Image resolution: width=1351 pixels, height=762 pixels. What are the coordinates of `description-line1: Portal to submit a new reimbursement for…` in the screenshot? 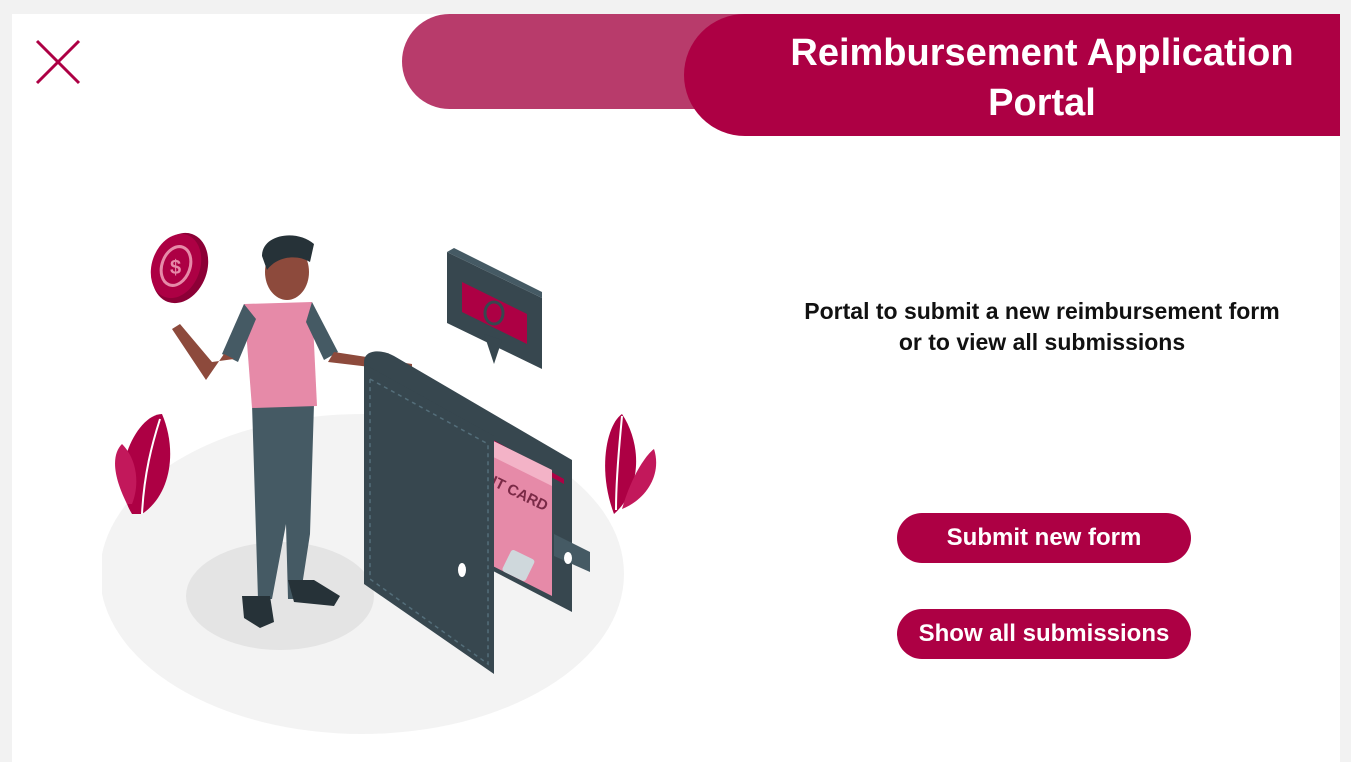 It's located at (1042, 311).